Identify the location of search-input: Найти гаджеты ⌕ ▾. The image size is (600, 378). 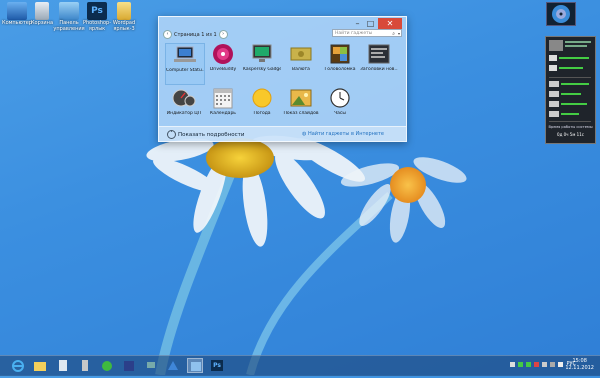
(367, 33).